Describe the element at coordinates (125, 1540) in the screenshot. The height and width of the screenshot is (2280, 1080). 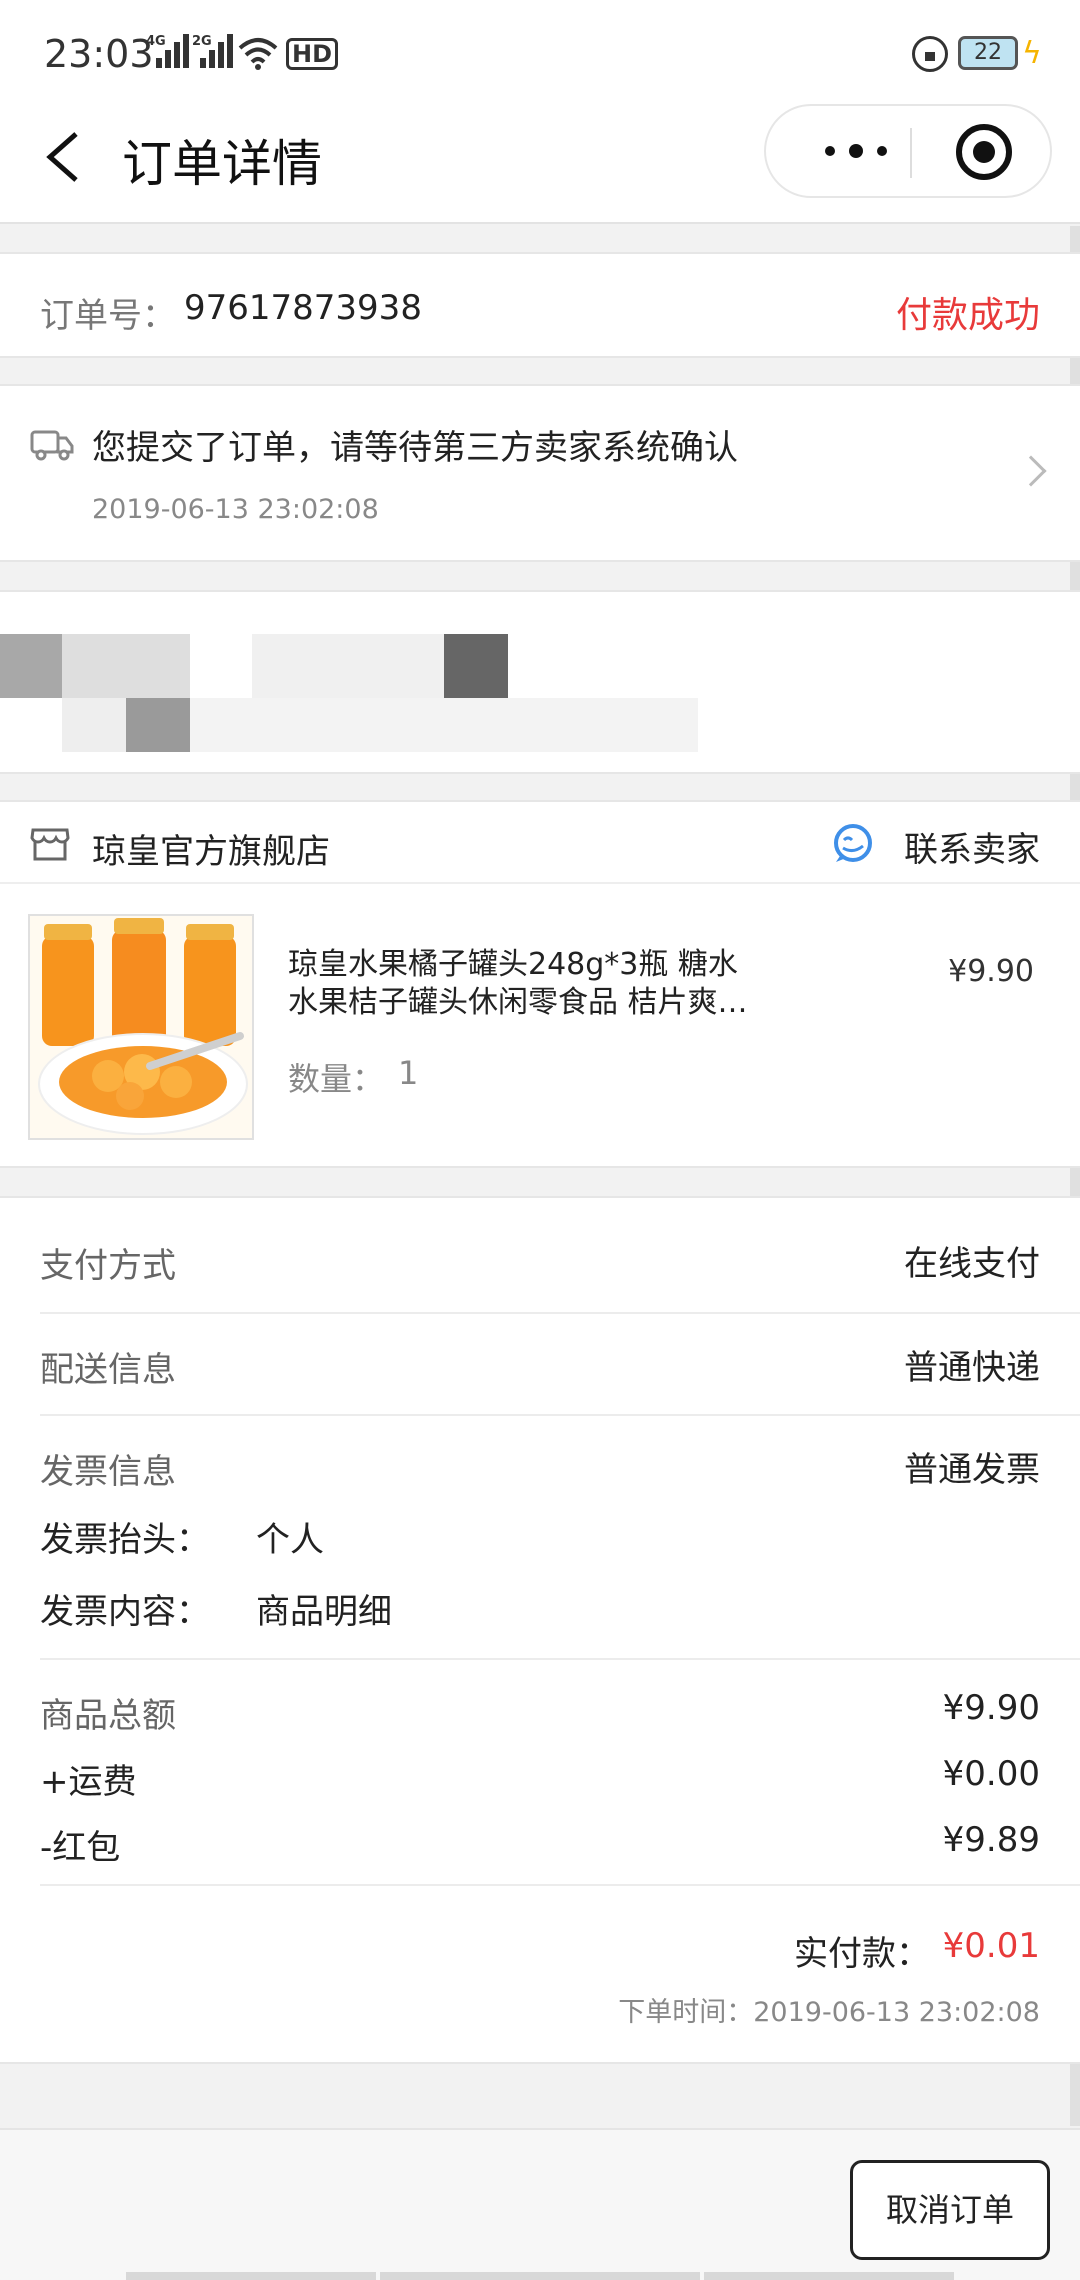
I see `invoice-title-label: 发票抬头：` at that location.